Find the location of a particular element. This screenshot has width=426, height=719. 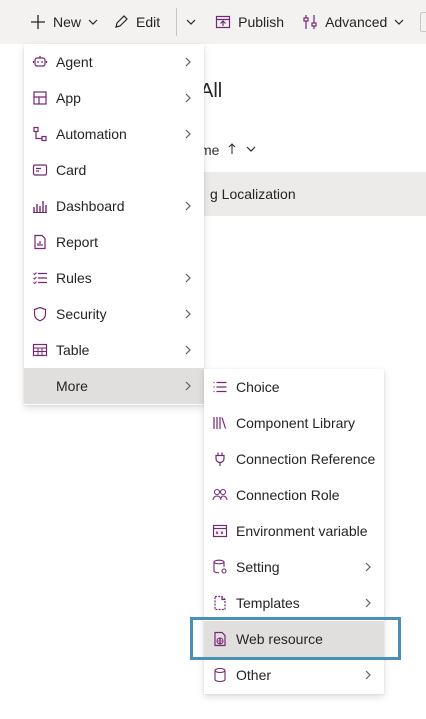

menu-item-choice: Choice is located at coordinates (294, 387).